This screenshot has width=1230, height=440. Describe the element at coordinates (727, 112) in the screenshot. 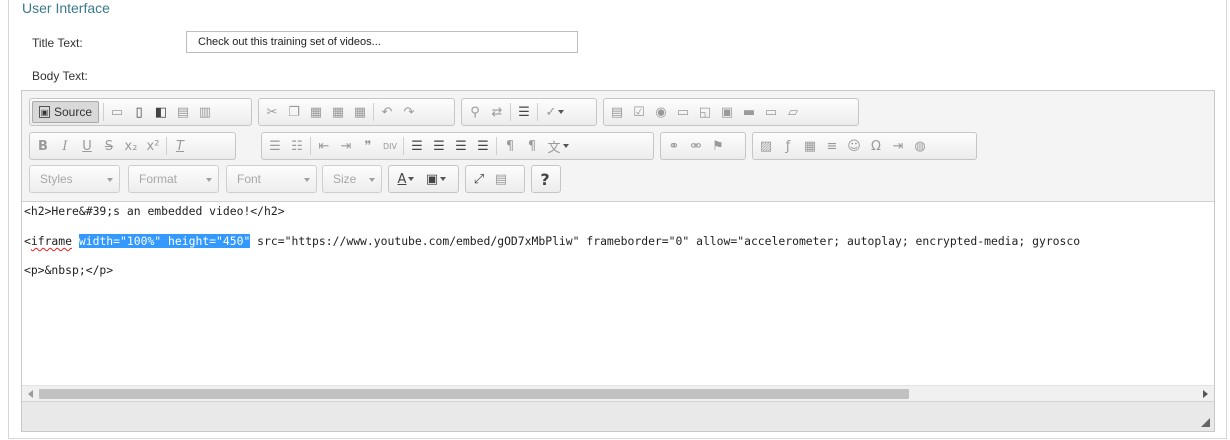

I see `select-icon: ▣` at that location.